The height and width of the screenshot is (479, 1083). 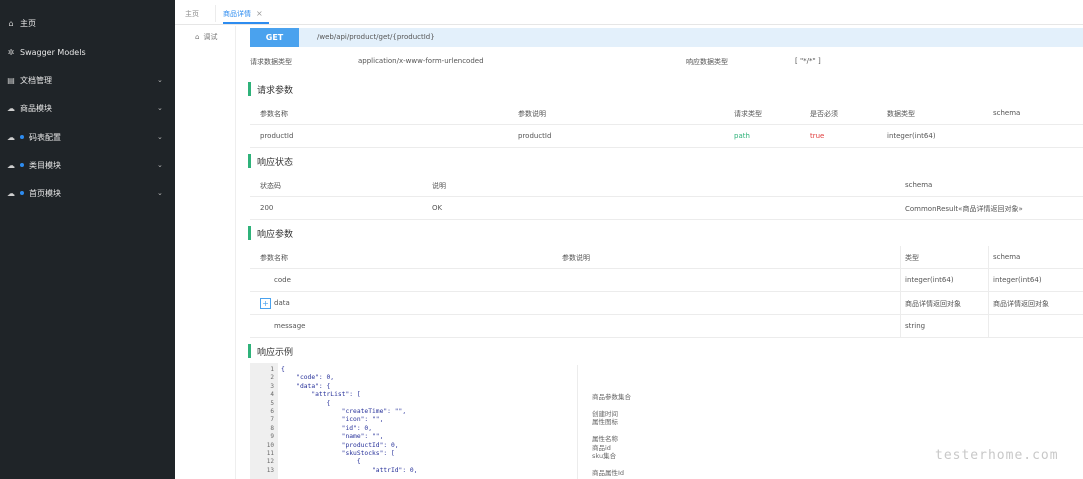 I want to click on table-header: 数据类型, so click(x=901, y=114).